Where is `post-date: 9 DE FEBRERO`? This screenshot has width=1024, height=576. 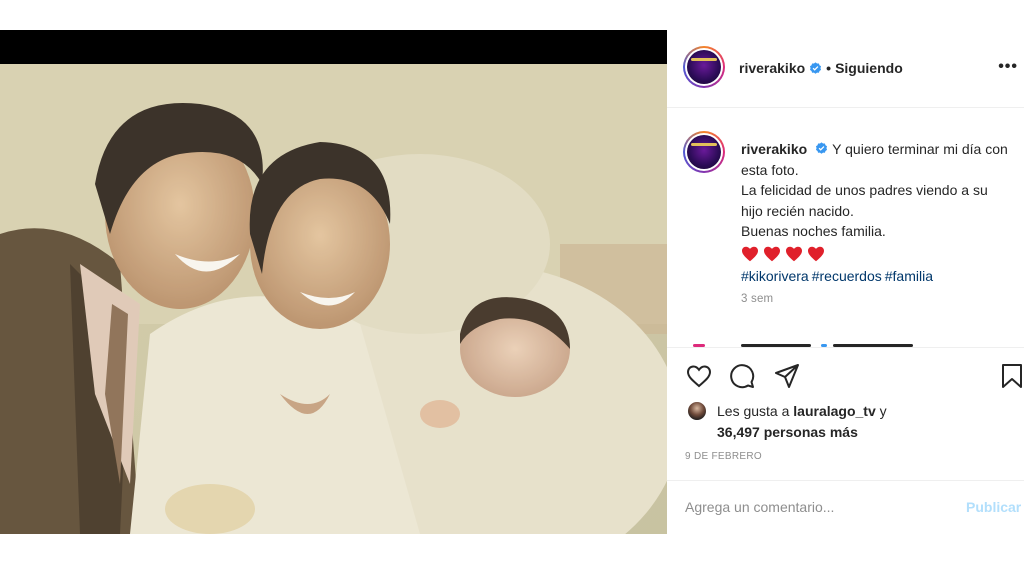 post-date: 9 DE FEBRERO is located at coordinates (723, 456).